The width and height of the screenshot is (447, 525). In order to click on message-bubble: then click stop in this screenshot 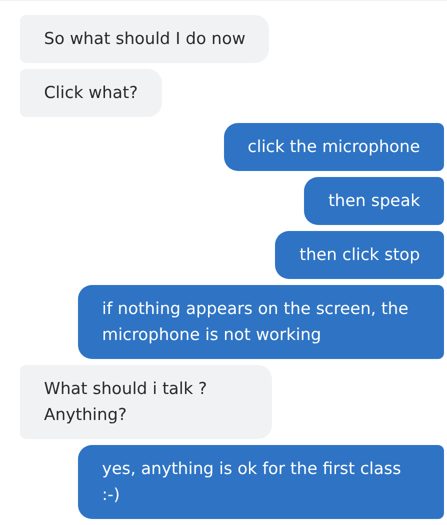, I will do `click(359, 255)`.